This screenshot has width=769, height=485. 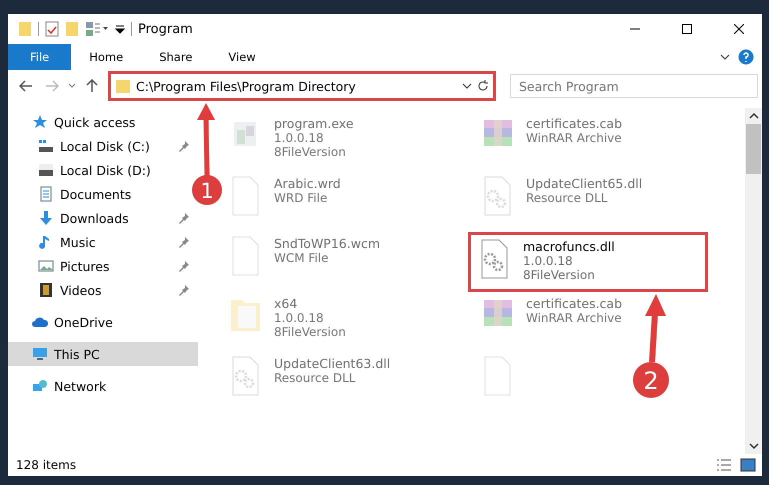 What do you see at coordinates (302, 258) in the screenshot?
I see `file-detail: WCM File` at bounding box center [302, 258].